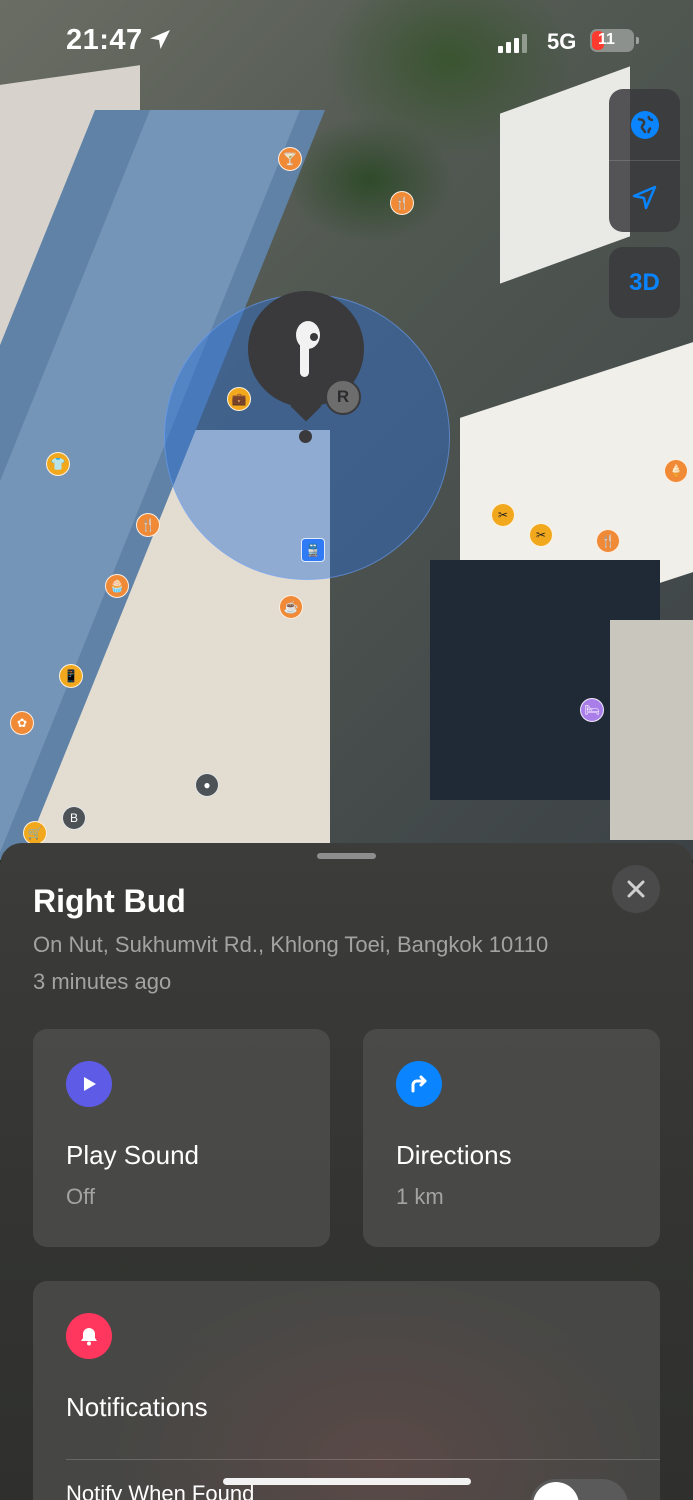 The image size is (693, 1500). Describe the element at coordinates (606, 39) in the screenshot. I see `battery-level: 11` at that location.